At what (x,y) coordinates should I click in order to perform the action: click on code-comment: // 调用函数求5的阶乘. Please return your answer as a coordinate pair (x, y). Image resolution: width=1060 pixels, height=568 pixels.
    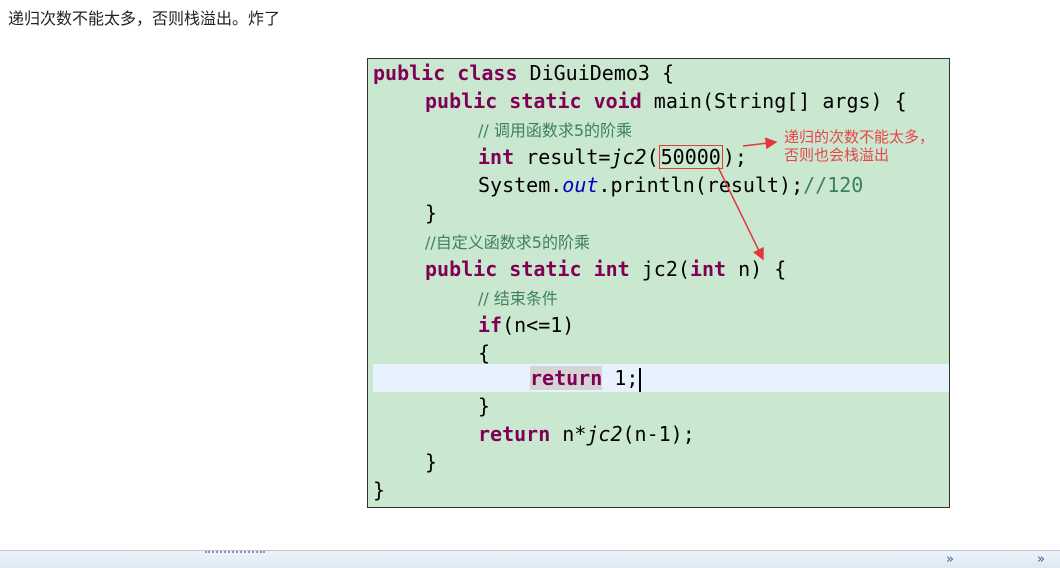
    Looking at the image, I should click on (555, 130).